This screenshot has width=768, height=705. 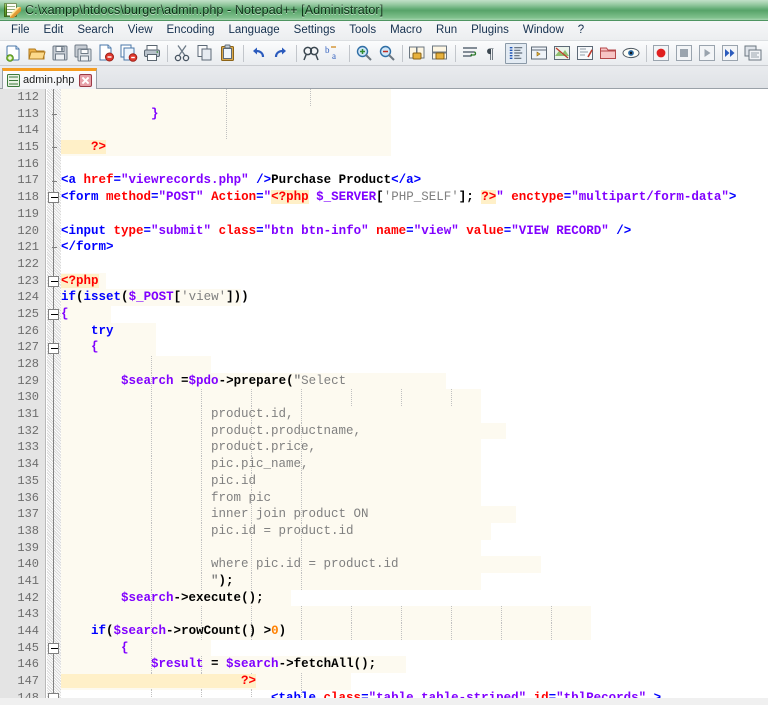 What do you see at coordinates (661, 53) in the screenshot?
I see `record-macro-icon` at bounding box center [661, 53].